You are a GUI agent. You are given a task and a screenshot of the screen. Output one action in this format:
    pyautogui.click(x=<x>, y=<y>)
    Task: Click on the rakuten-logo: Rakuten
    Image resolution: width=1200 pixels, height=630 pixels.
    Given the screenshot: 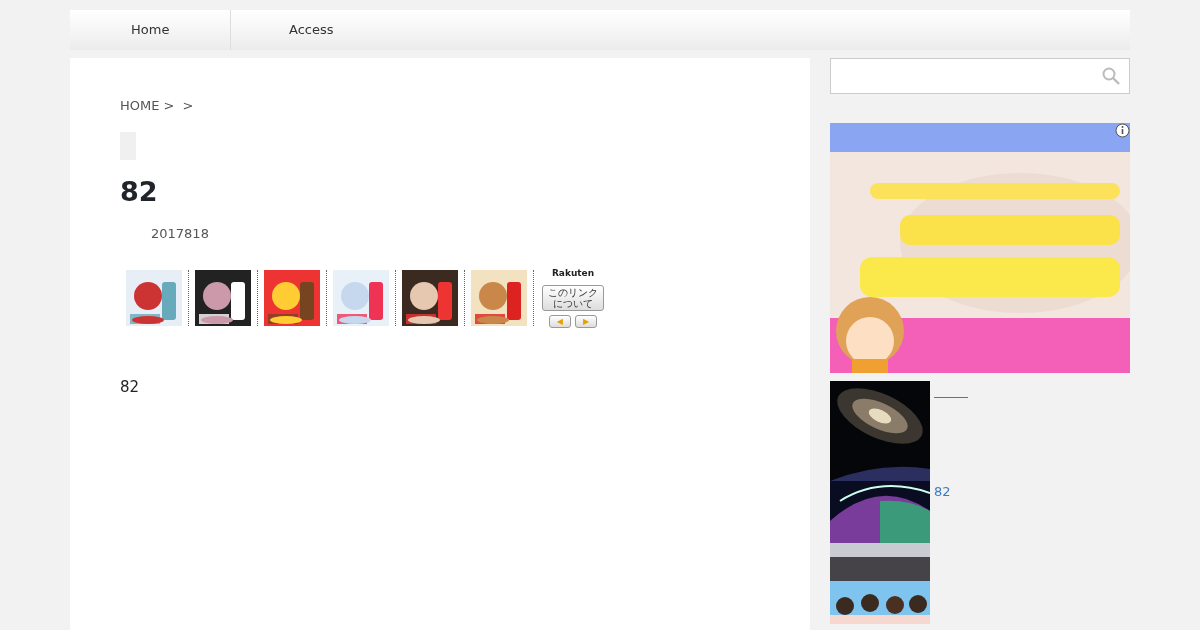 What is the action you would take?
    pyautogui.click(x=573, y=274)
    